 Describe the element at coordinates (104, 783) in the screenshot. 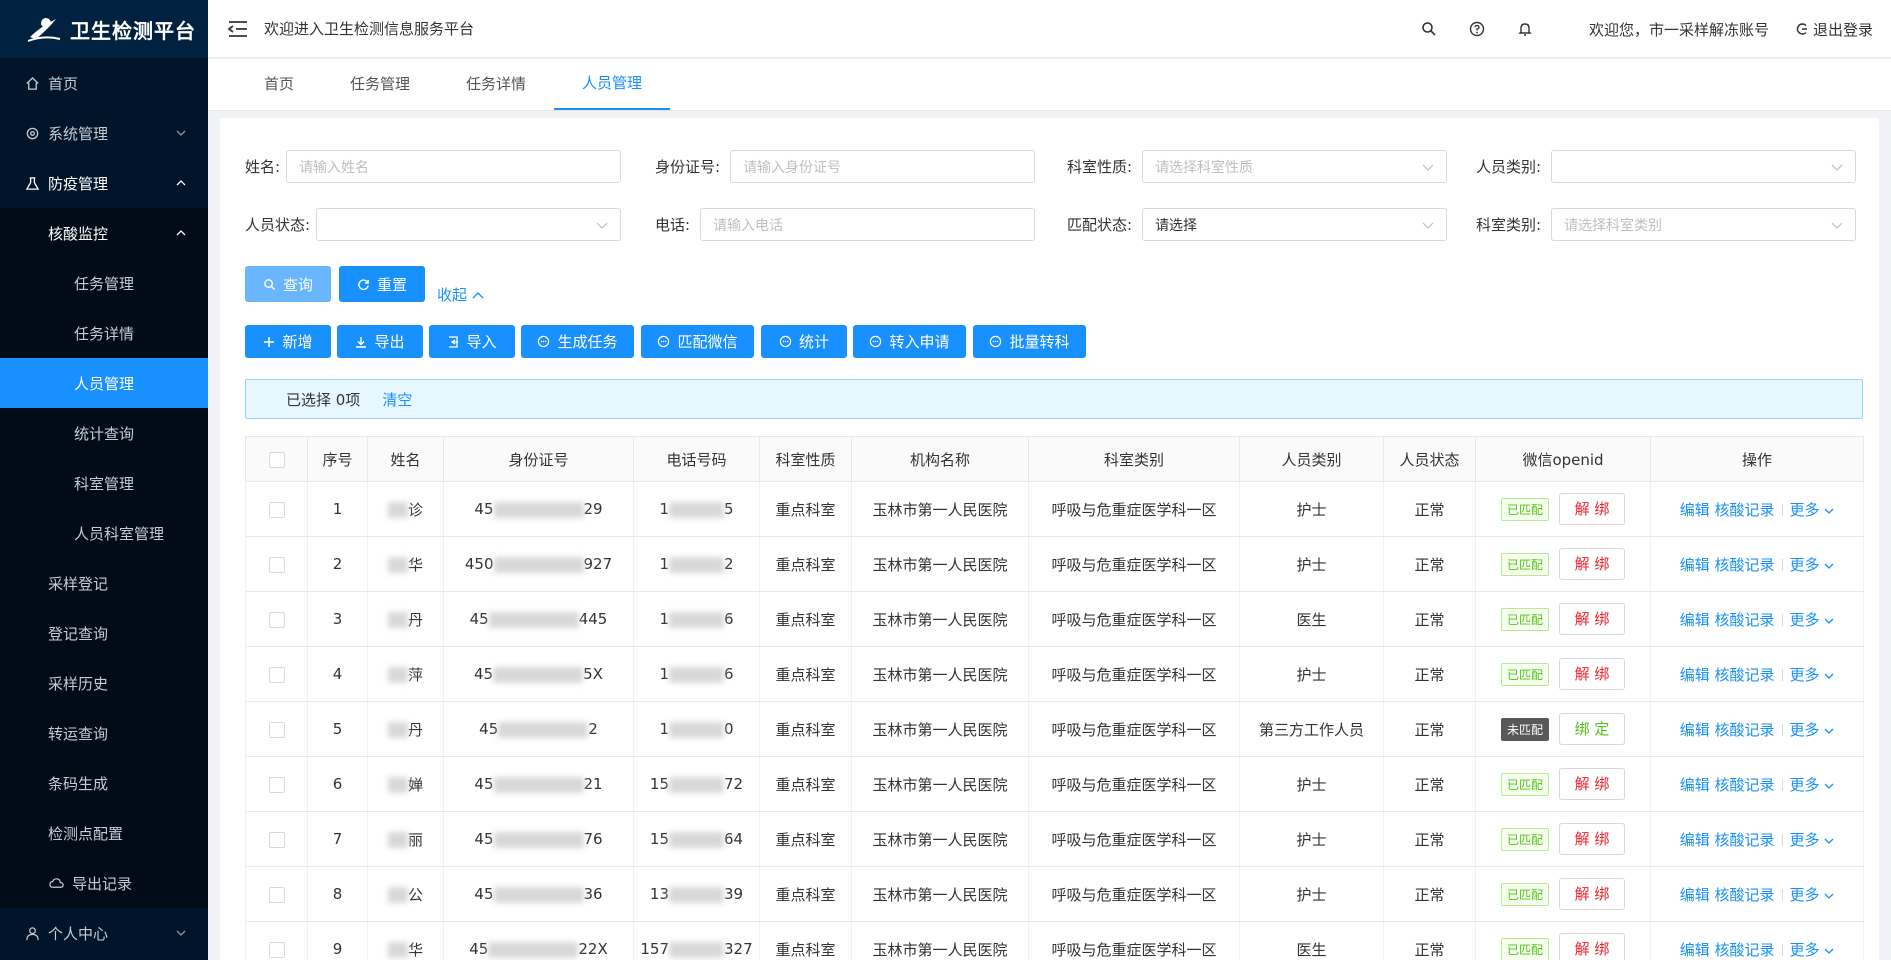

I see `sidebar-item-barcode: 条码生成` at that location.